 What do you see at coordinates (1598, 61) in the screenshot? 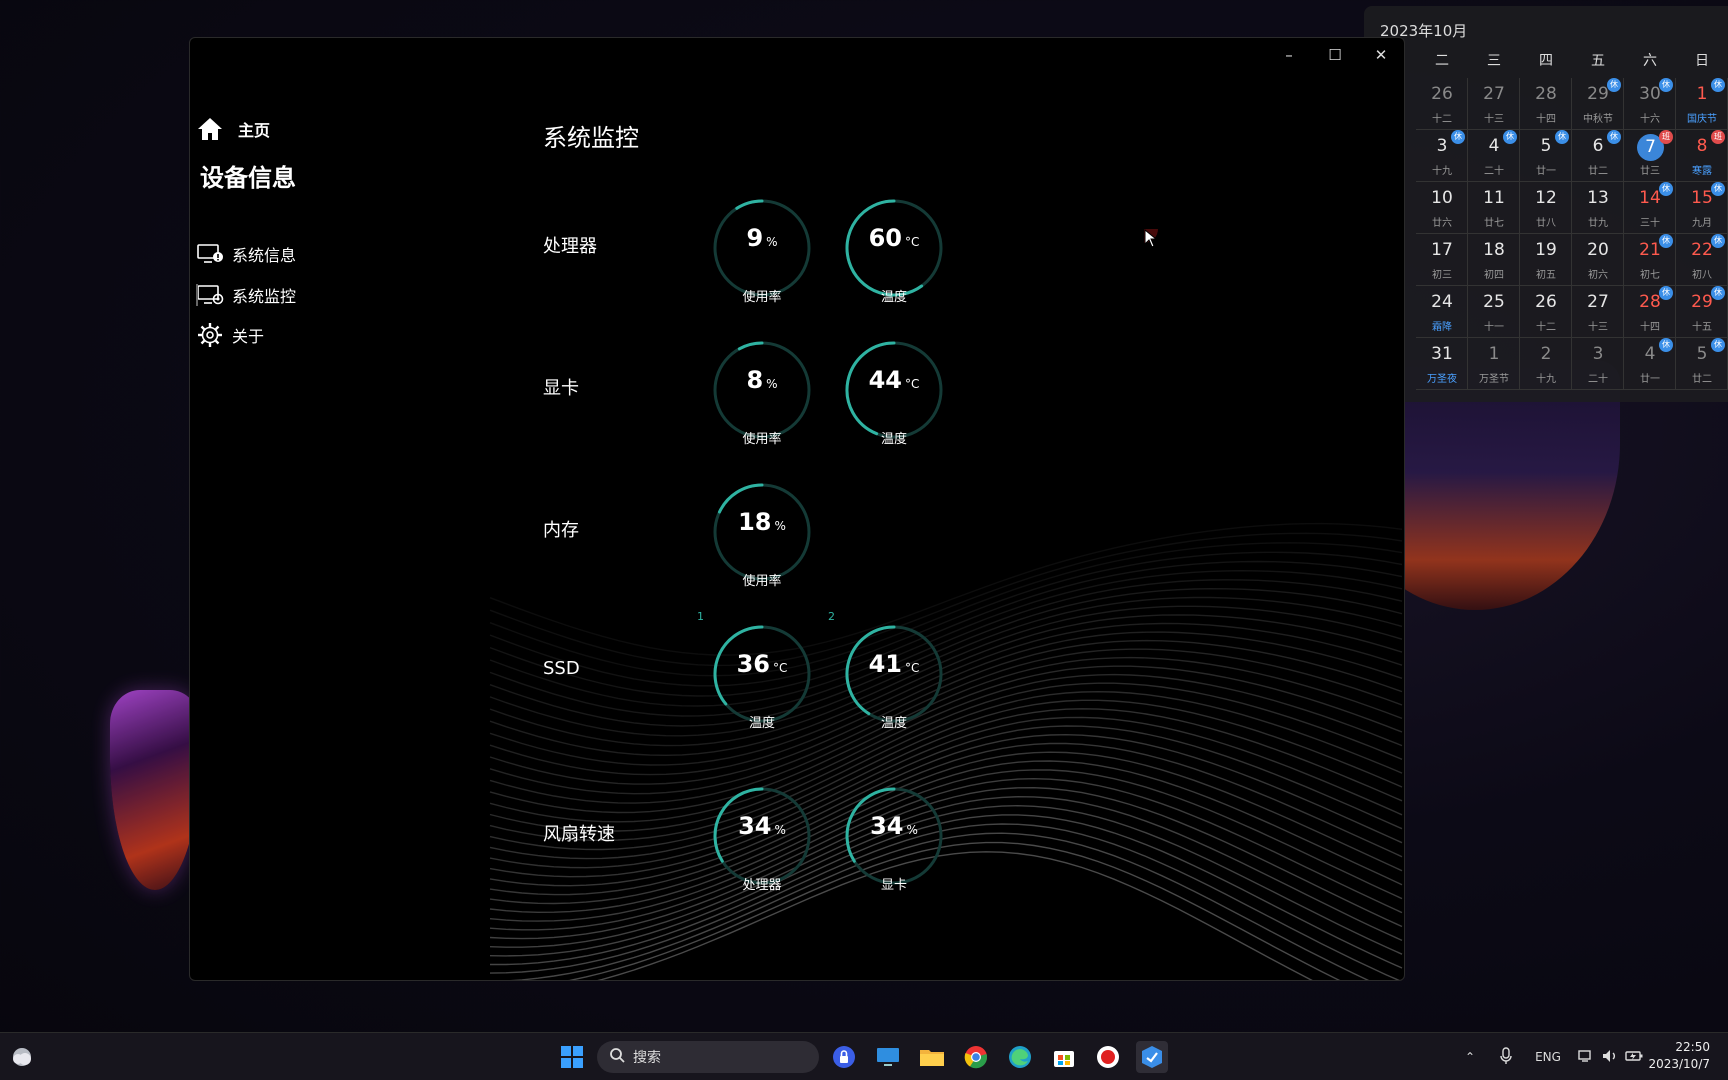
I see `weekday-label: 五` at bounding box center [1598, 61].